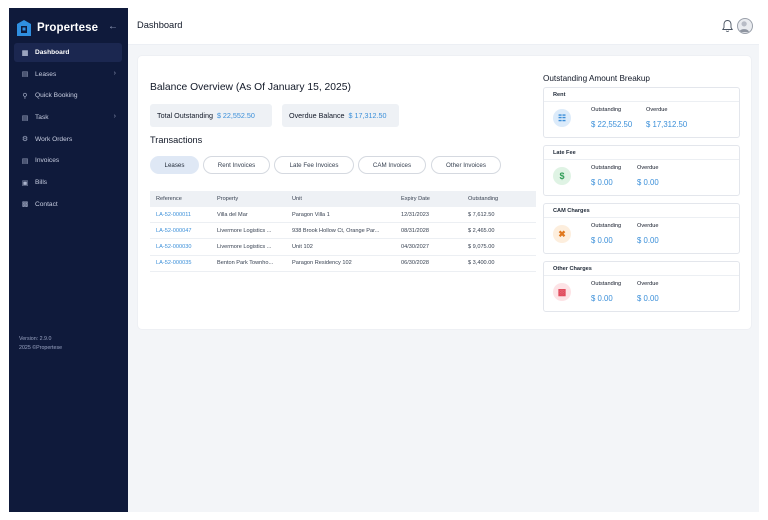  I want to click on overdue-balance-label: Overdue Balance, so click(317, 115).